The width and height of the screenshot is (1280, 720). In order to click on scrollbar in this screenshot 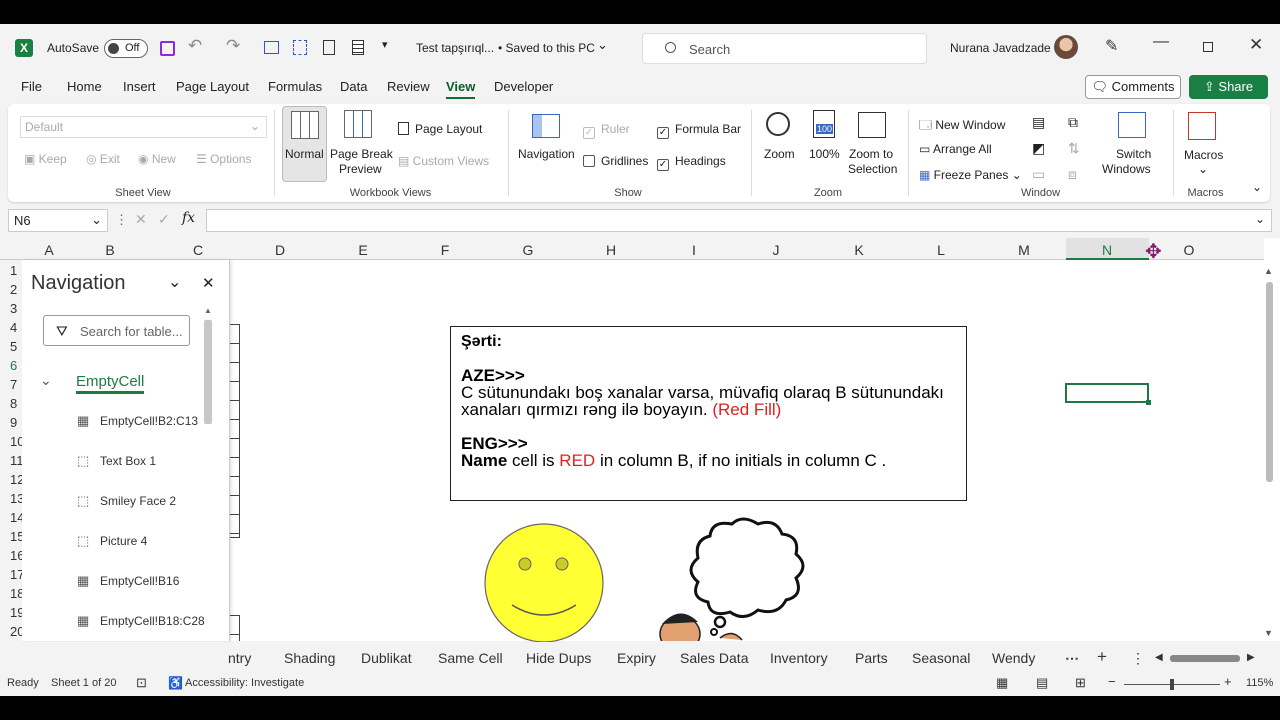, I will do `click(208, 372)`.